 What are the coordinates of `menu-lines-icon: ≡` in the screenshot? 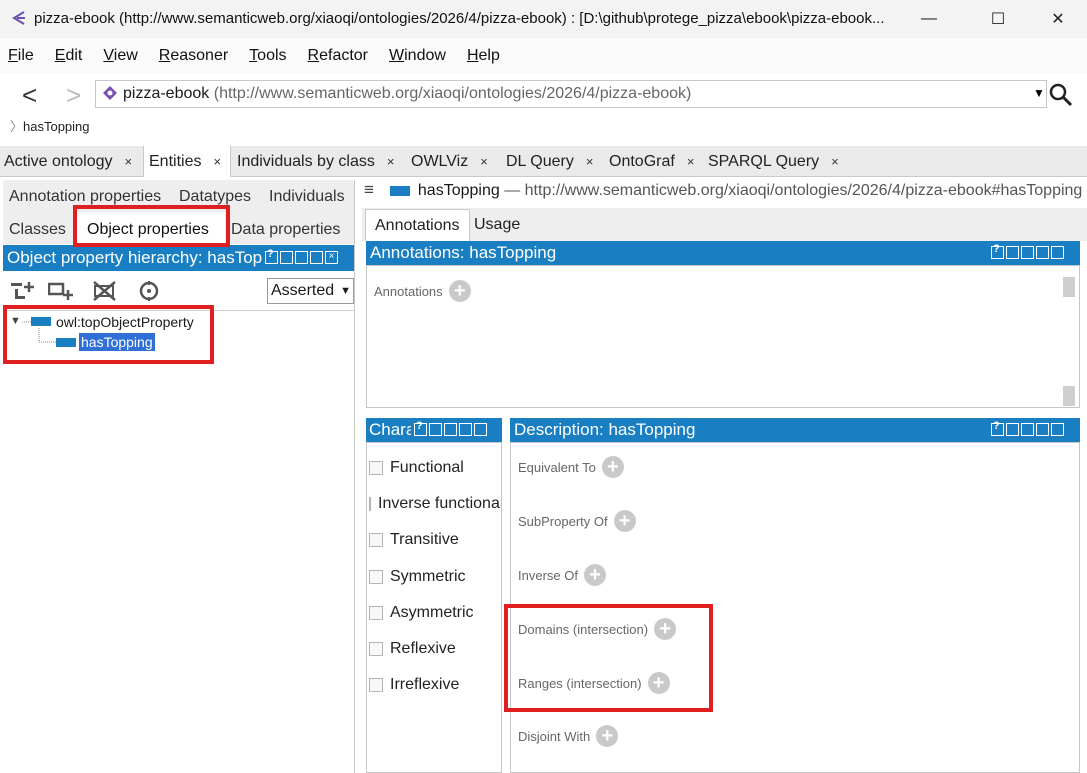 It's located at (372, 190).